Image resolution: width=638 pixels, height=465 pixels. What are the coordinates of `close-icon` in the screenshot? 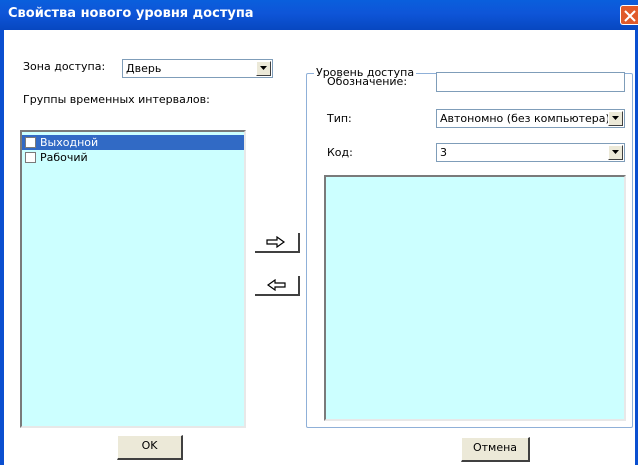 It's located at (630, 16).